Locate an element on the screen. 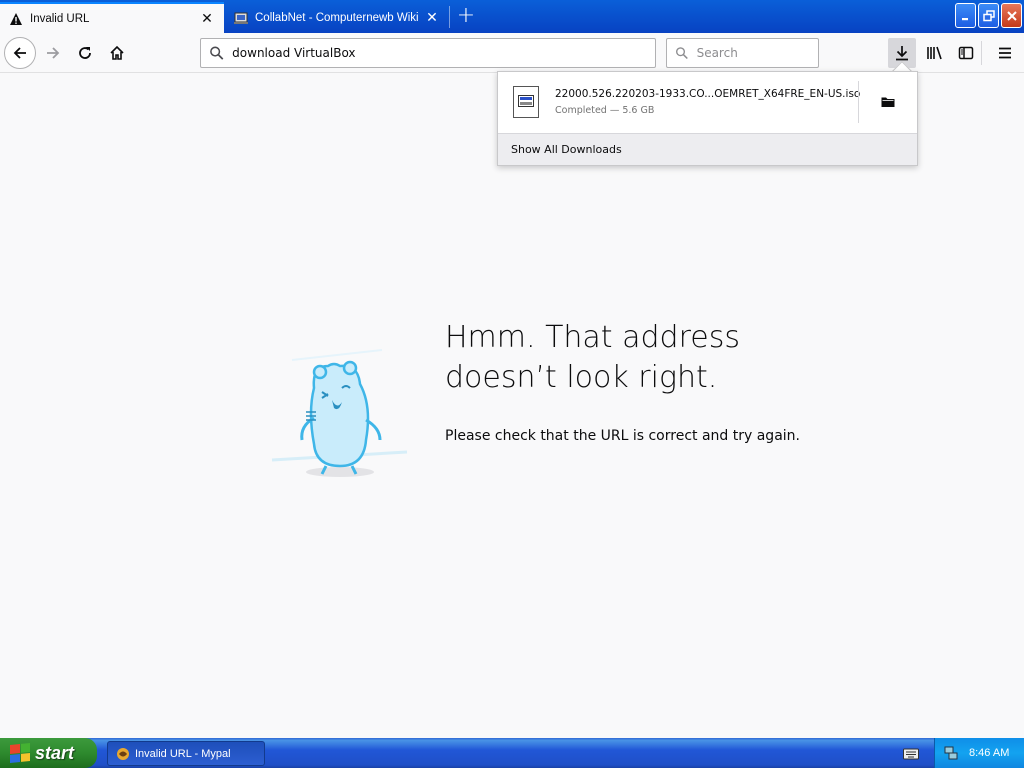 This screenshot has width=1024, height=768. taskbar-item-mypal: Invalid URL - Mypal is located at coordinates (186, 753).